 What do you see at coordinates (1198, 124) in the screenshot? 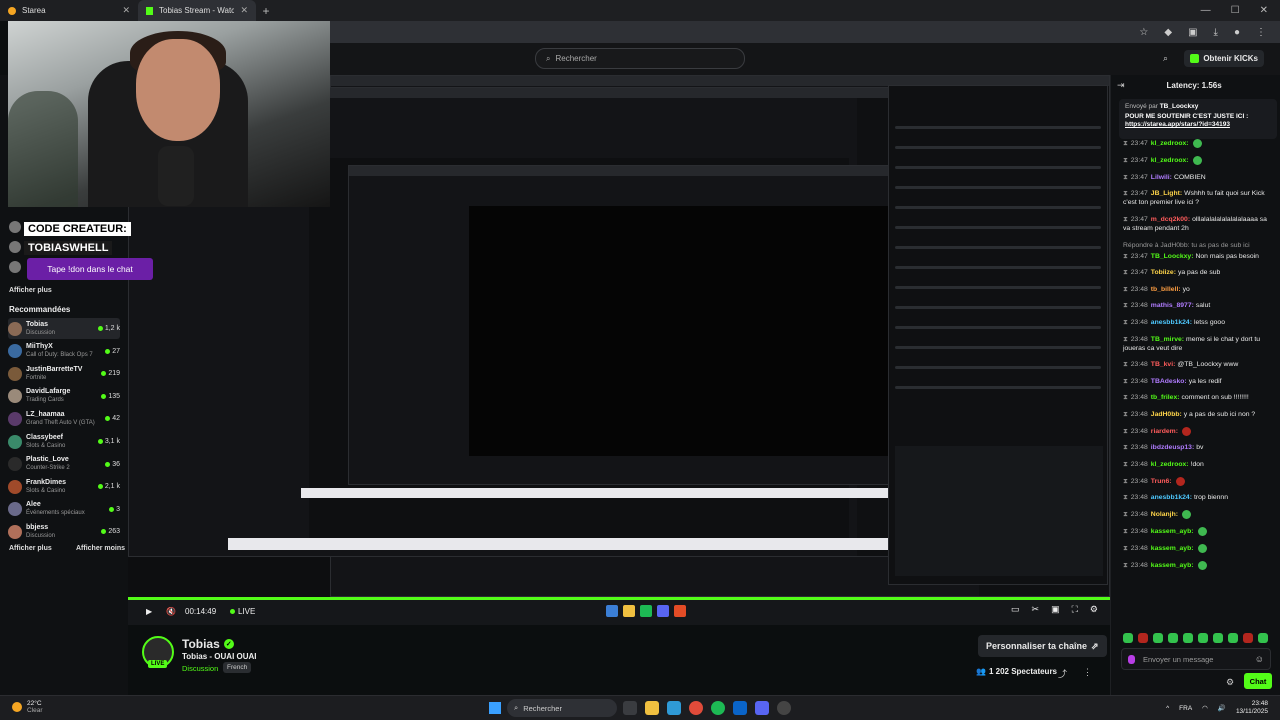
I see `pinned-link: https://starea.app/stars/?id=34193` at bounding box center [1198, 124].